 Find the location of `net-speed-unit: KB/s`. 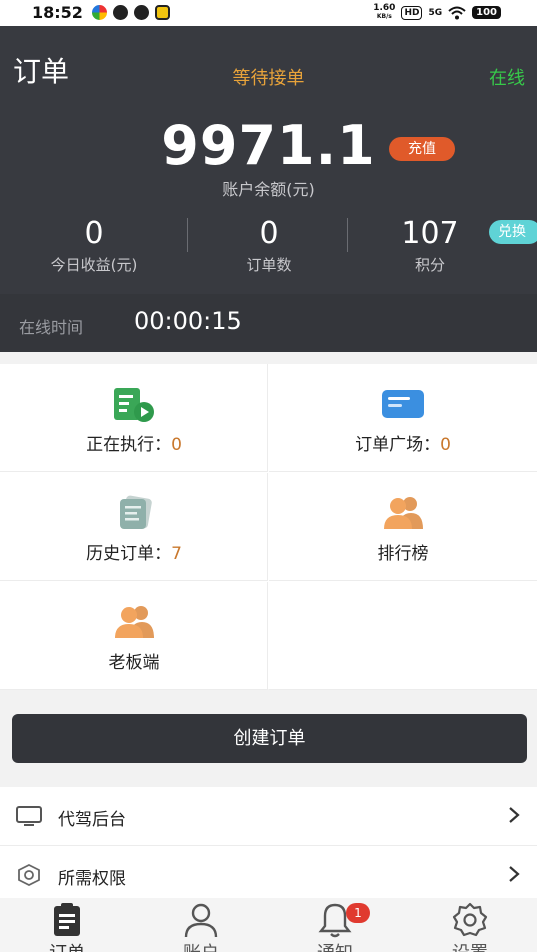

net-speed-unit: KB/s is located at coordinates (384, 16).